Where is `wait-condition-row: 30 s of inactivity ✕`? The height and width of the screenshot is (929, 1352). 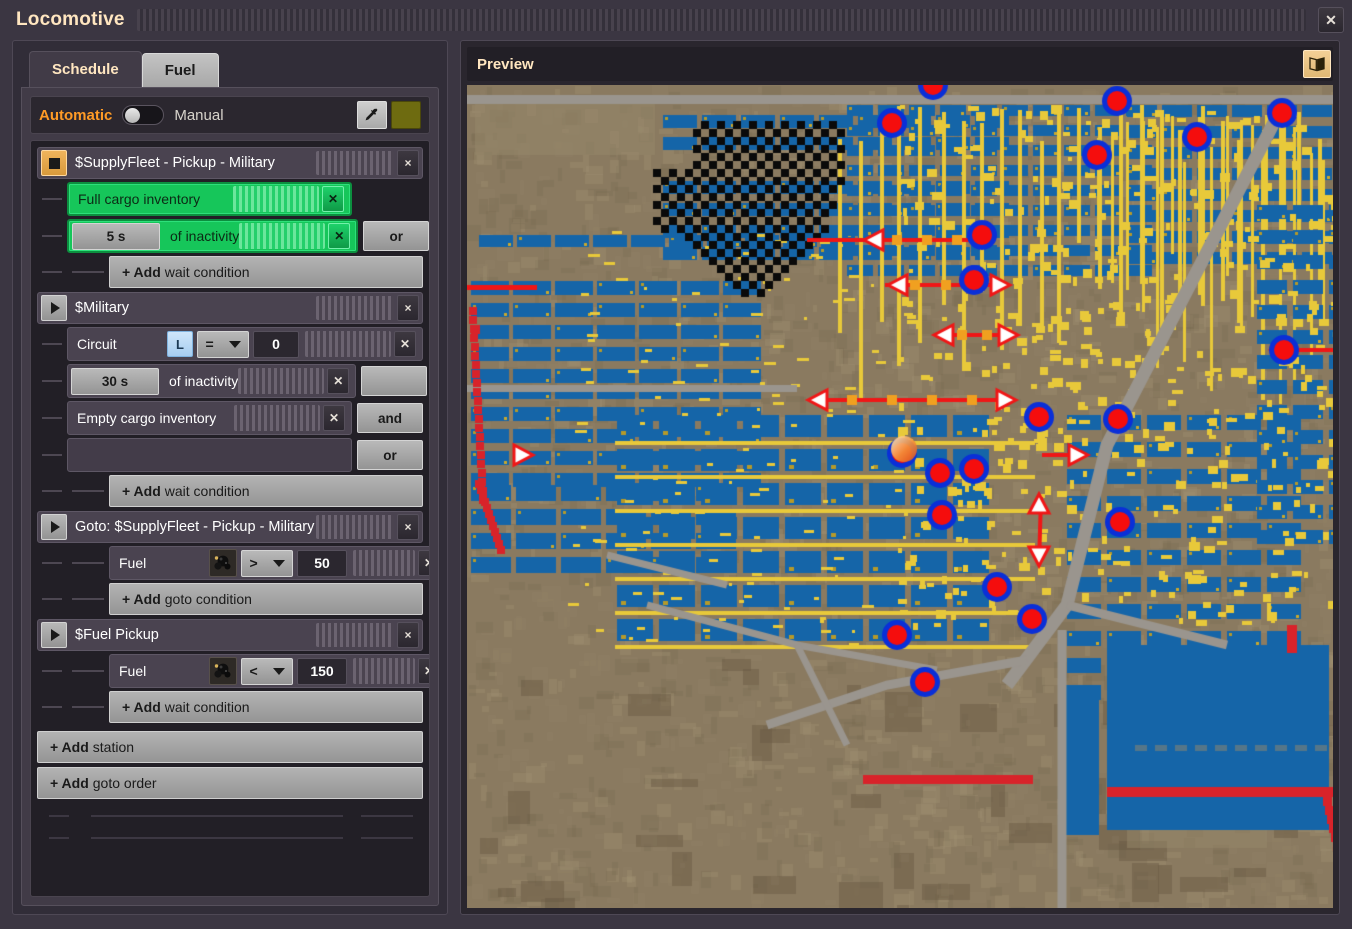
wait-condition-row: 30 s of inactivity ✕ is located at coordinates (212, 381).